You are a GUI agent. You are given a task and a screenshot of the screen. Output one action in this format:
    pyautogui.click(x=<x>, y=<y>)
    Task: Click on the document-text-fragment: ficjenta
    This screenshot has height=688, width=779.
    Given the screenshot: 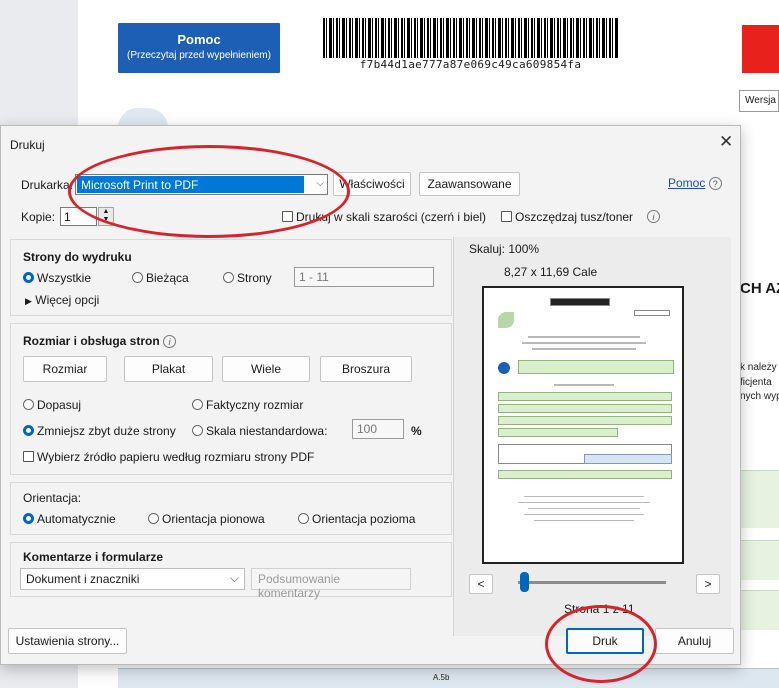 What is the action you would take?
    pyautogui.click(x=756, y=382)
    